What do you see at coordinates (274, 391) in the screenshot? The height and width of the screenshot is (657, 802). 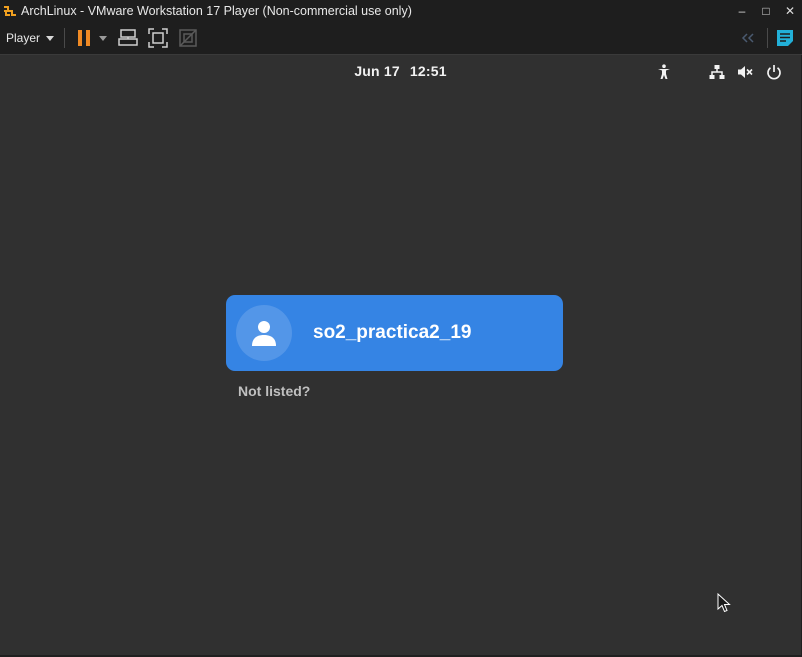 I see `not-listed-link: Not listed?` at bounding box center [274, 391].